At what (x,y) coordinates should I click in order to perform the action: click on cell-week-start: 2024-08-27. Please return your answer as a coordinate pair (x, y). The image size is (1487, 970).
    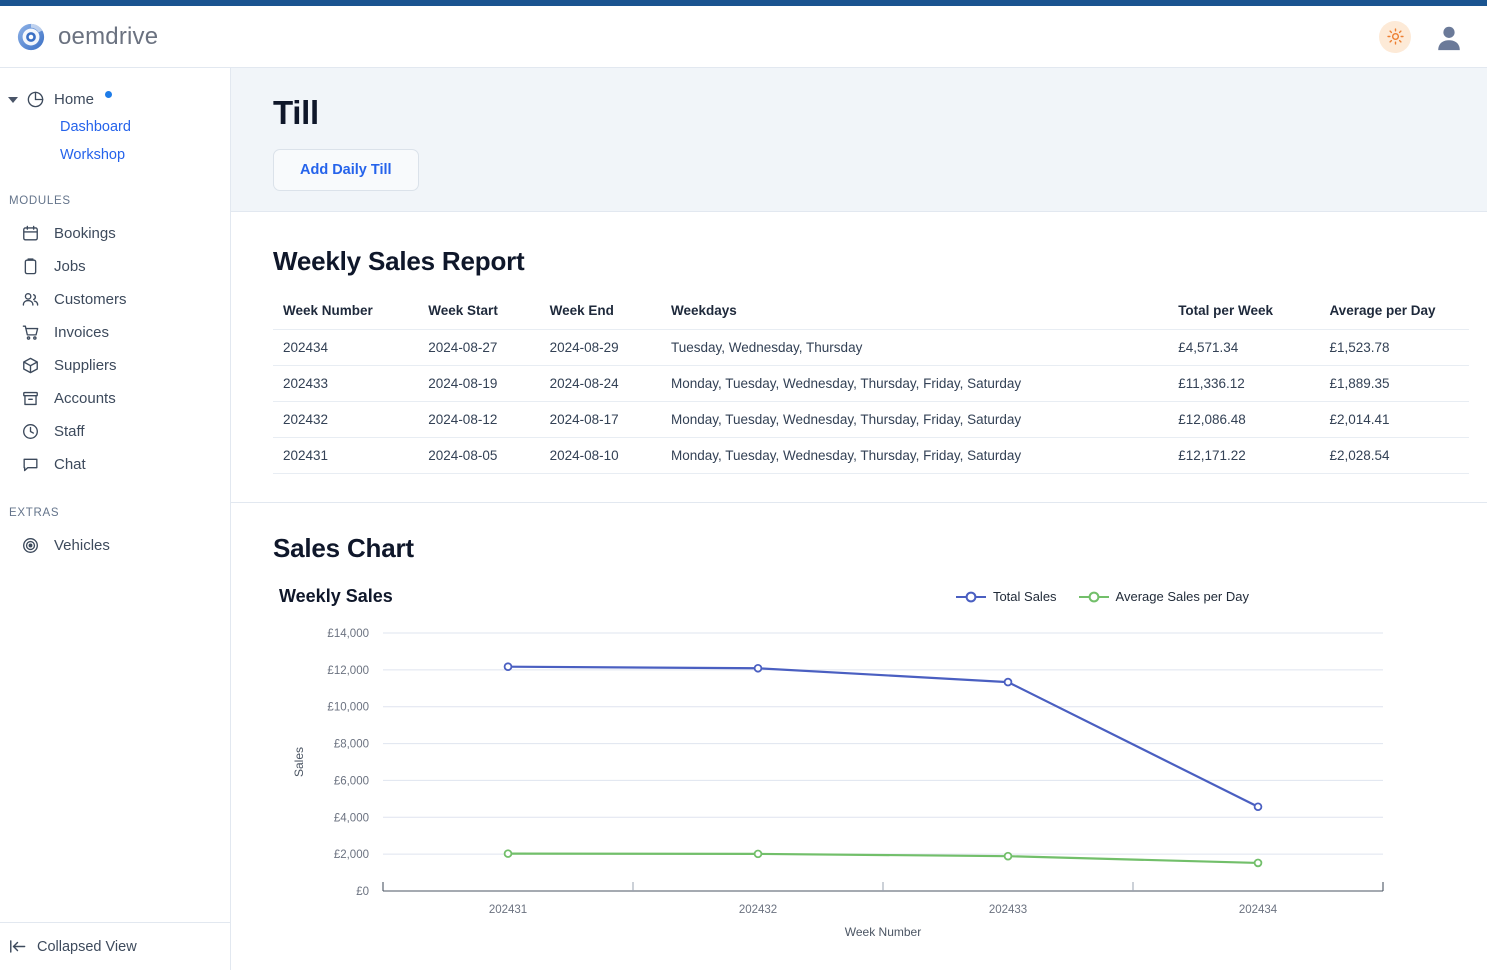
    Looking at the image, I should click on (463, 347).